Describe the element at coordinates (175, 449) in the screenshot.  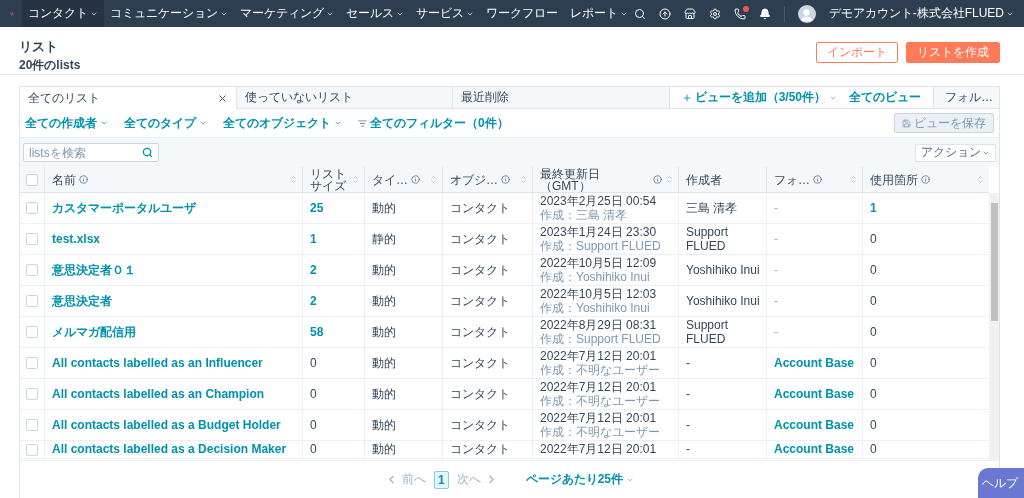
I see `list-name-link: All contacts labelled as a Decision Maker` at that location.